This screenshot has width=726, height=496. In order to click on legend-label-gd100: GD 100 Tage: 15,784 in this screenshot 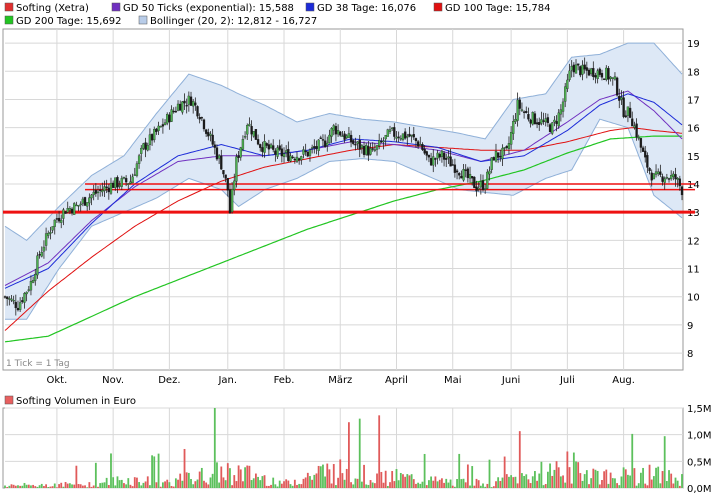, I will do `click(498, 8)`.